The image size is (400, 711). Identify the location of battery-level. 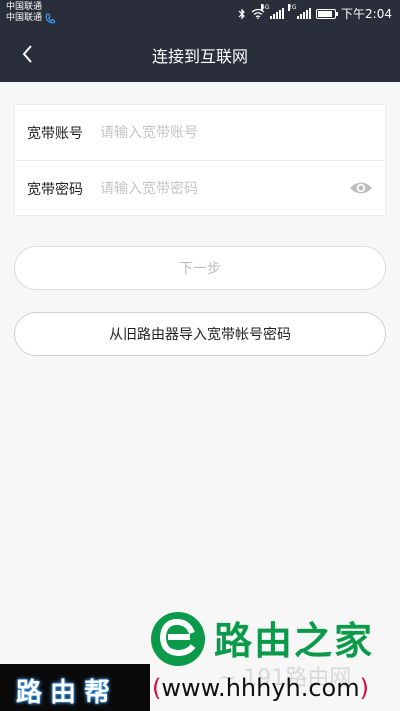
(325, 13).